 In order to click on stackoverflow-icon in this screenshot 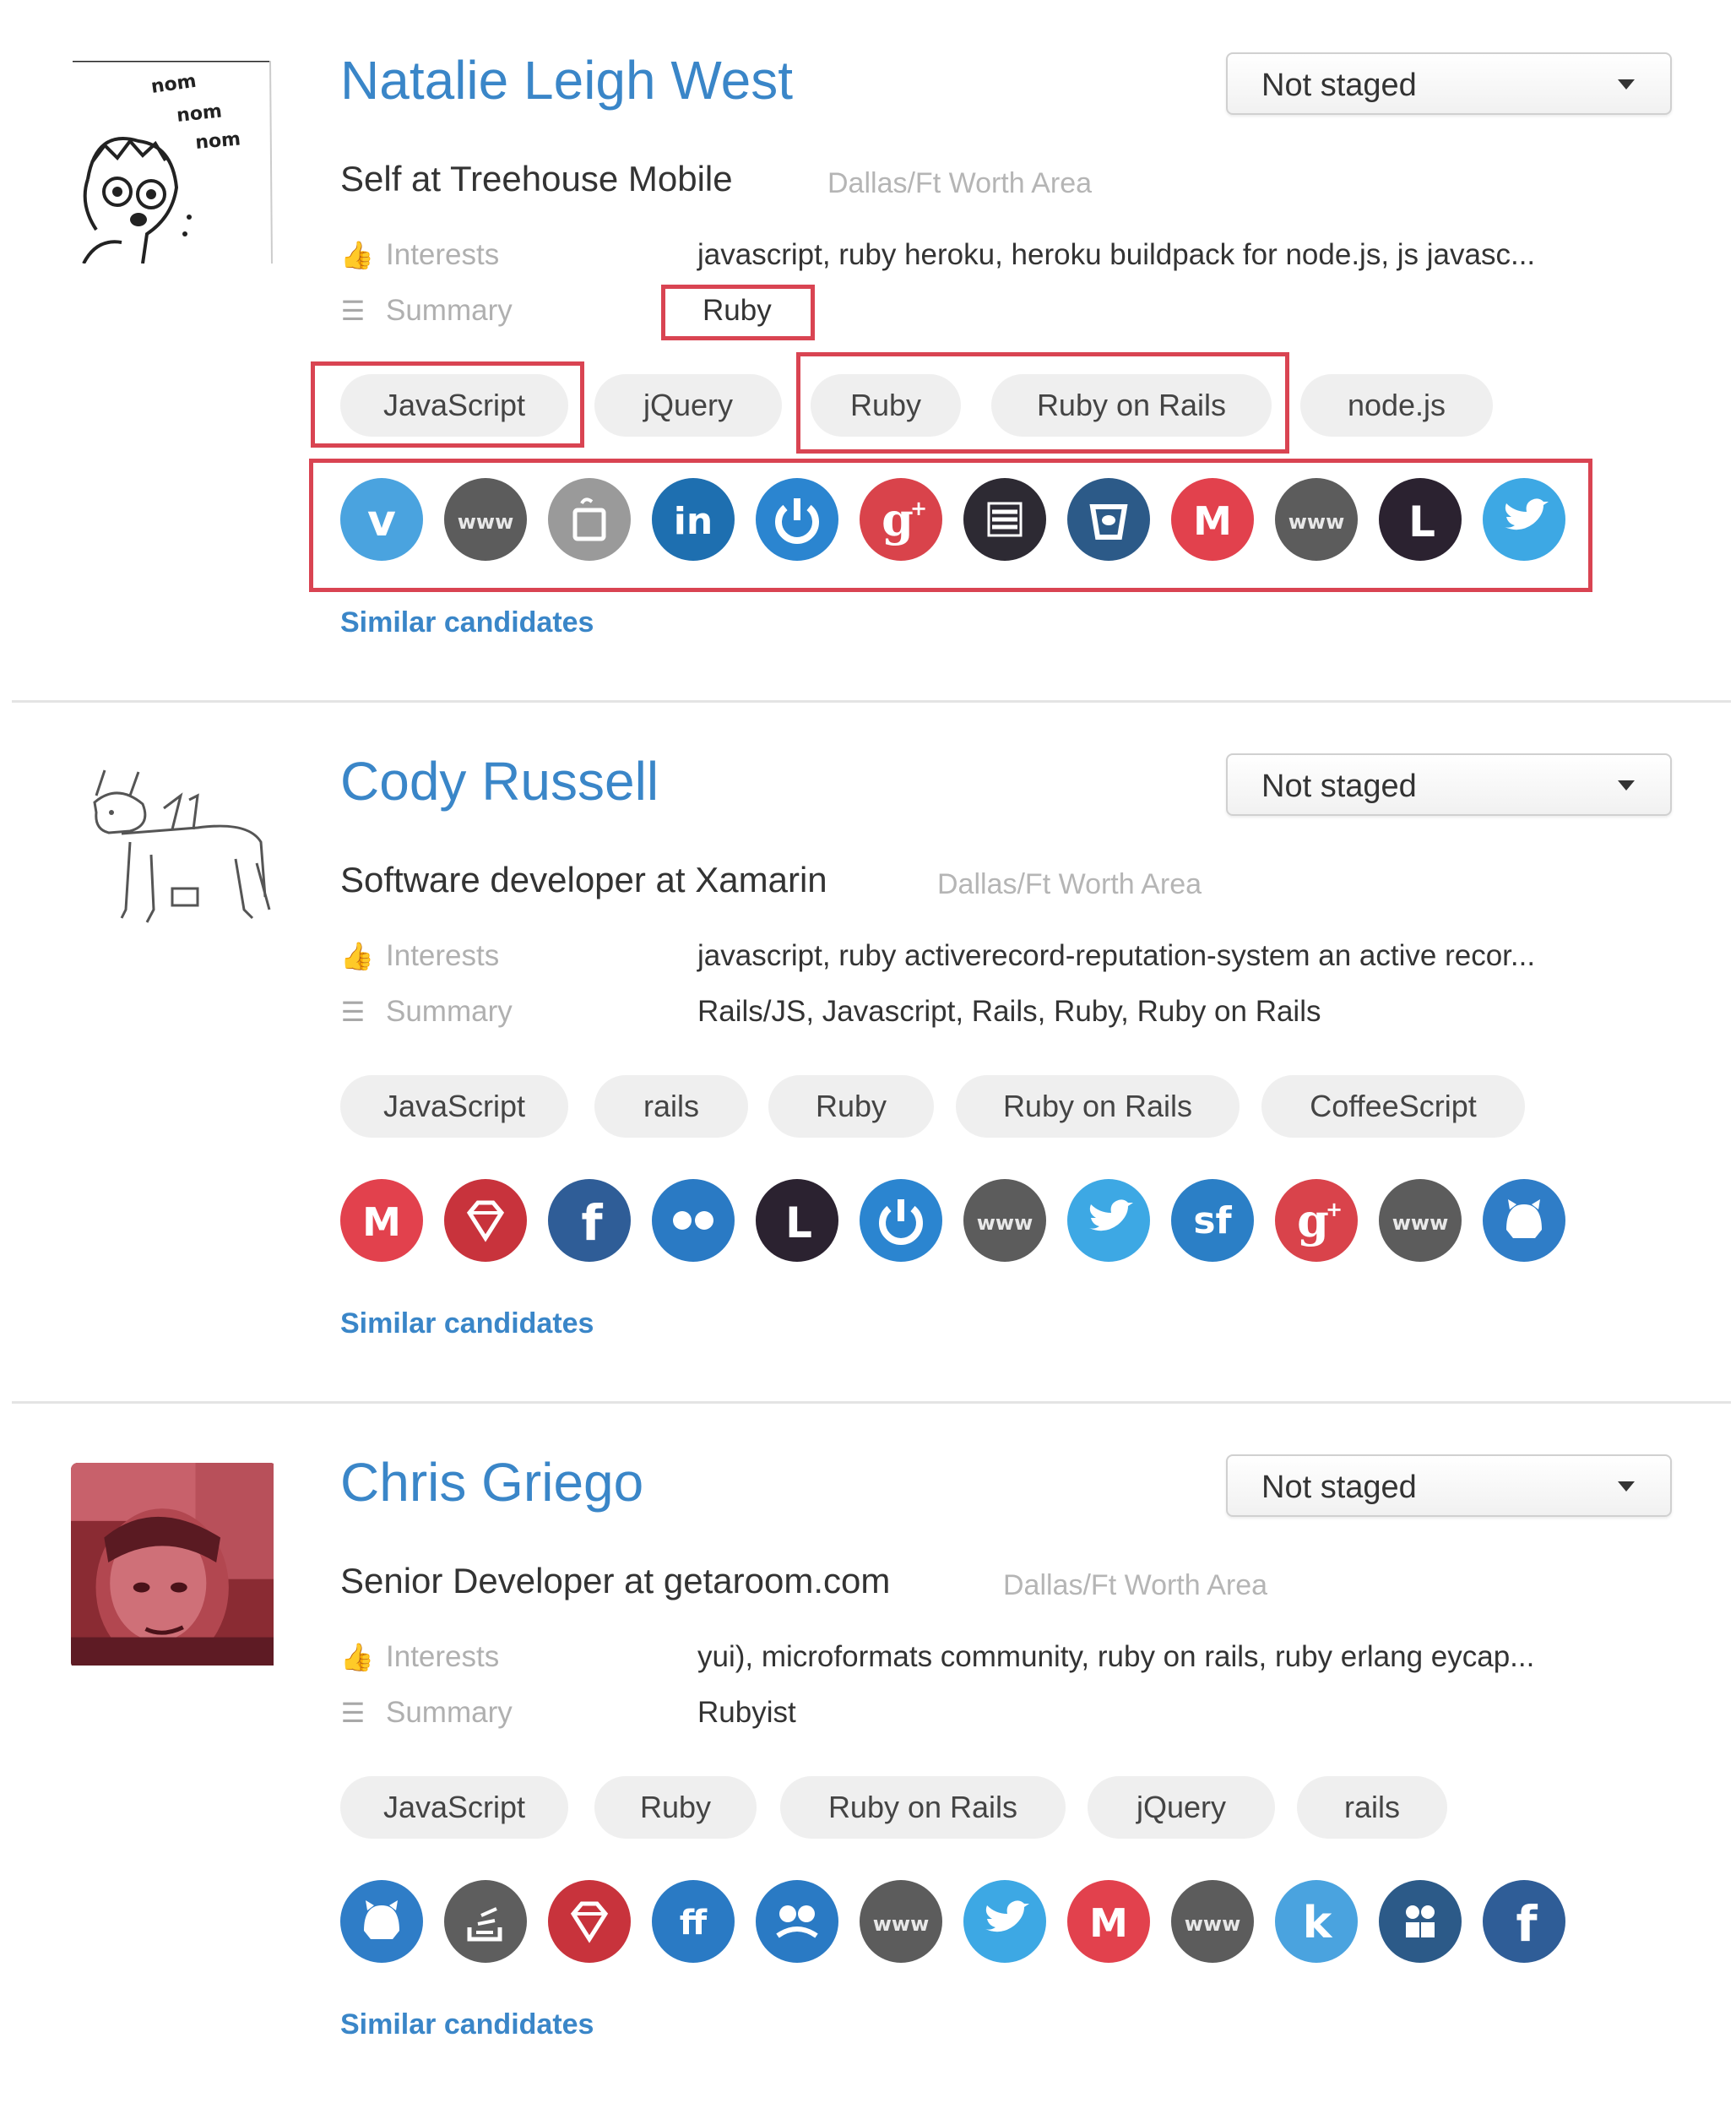, I will do `click(486, 1921)`.